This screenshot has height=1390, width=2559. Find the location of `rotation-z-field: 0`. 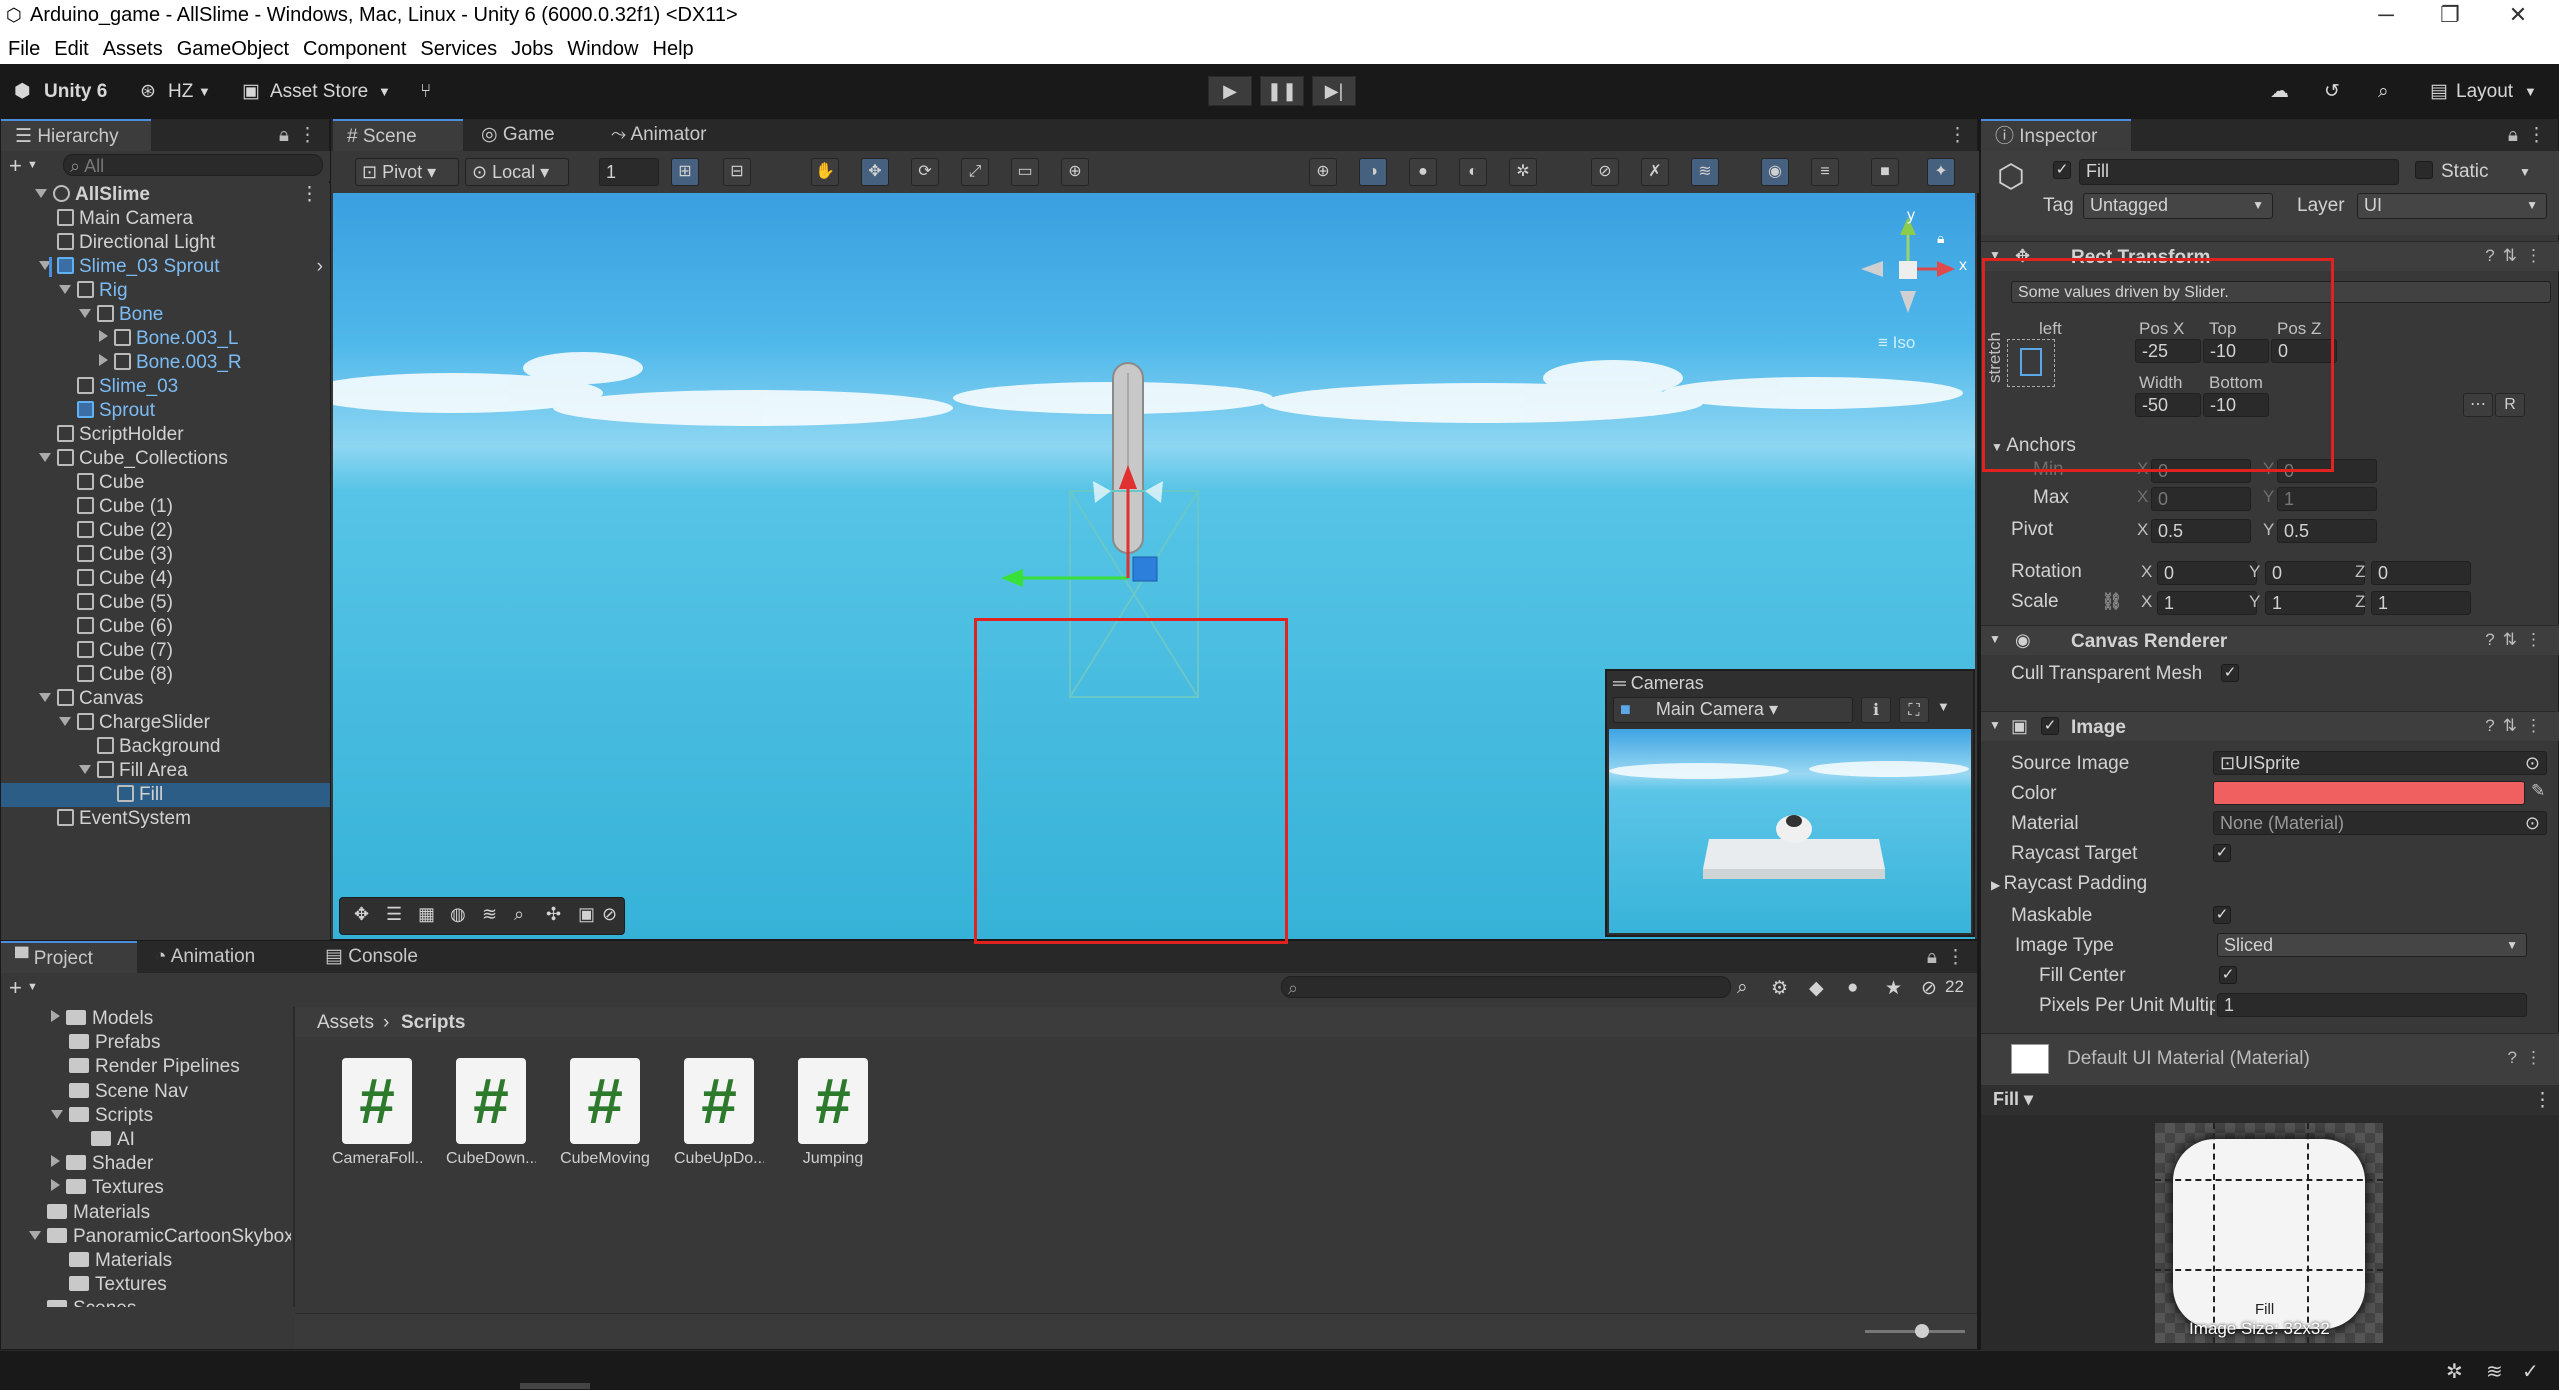

rotation-z-field: 0 is located at coordinates (2421, 573).